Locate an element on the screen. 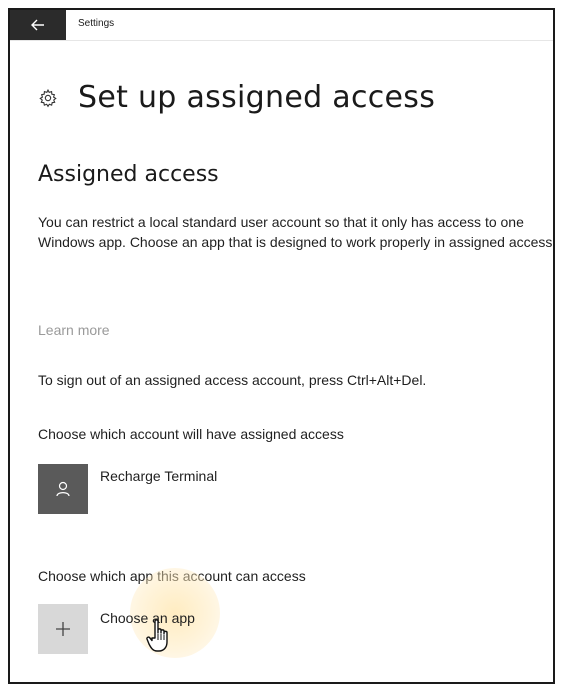  learn-more-link: Learn more is located at coordinates (74, 330).